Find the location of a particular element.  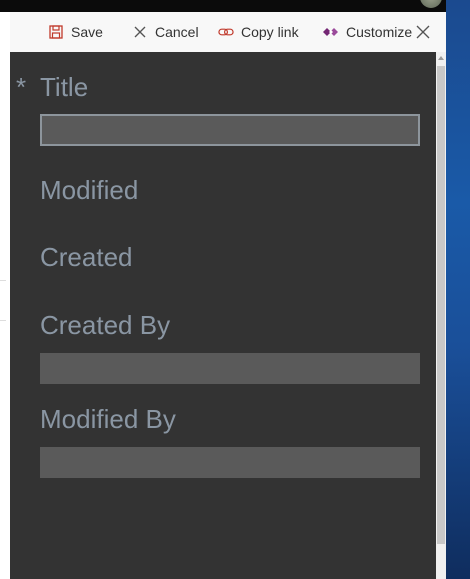

modified-by-input is located at coordinates (230, 462).